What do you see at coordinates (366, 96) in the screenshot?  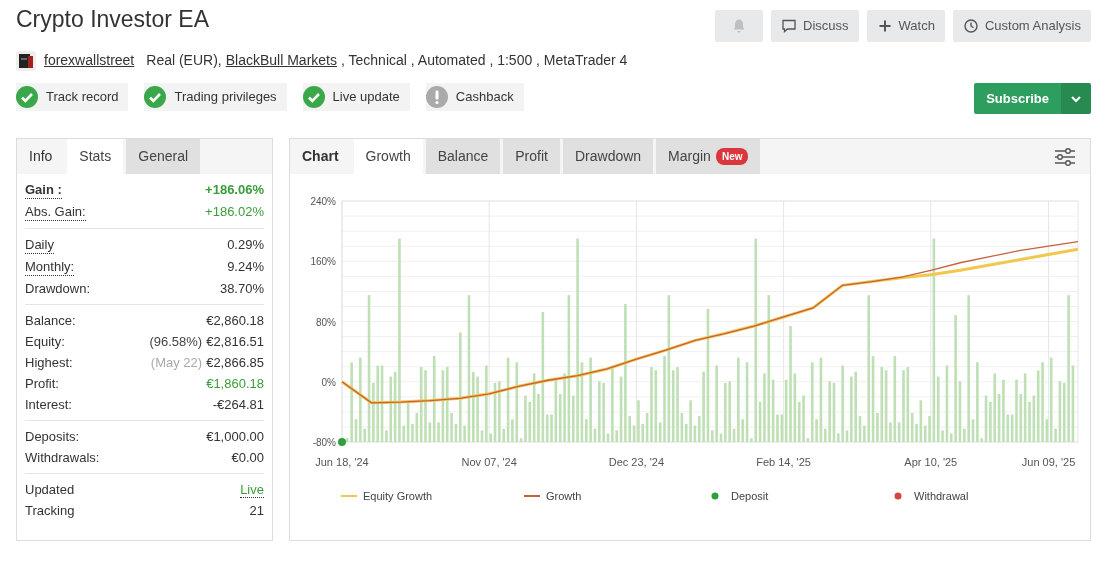 I see `badge-label: Live update` at bounding box center [366, 96].